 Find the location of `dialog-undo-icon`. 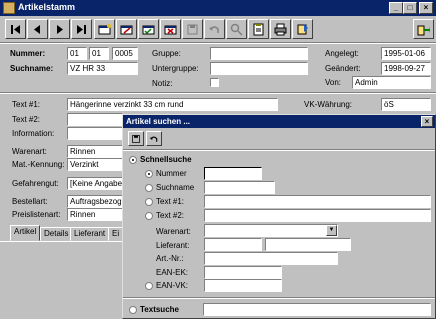

dialog-undo-icon is located at coordinates (153, 139).